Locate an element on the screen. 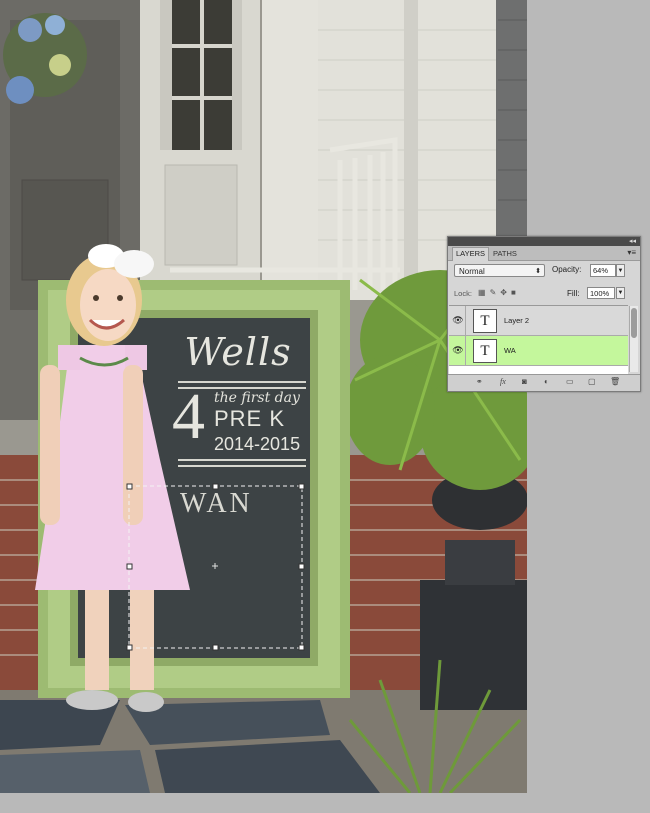 The width and height of the screenshot is (650, 813). panel-title-bar: ◂◂ is located at coordinates (544, 241).